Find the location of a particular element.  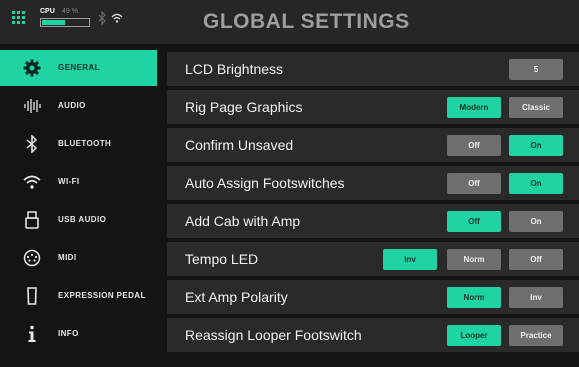

grid-menu-icon is located at coordinates (19, 18).